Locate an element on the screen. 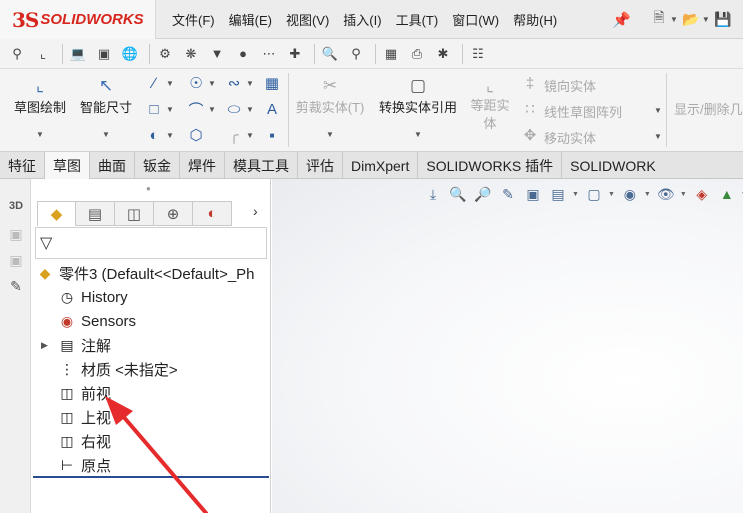 The height and width of the screenshot is (513, 743). offset-entities-button: ⌞ 等距实 体 is located at coordinates (490, 104).